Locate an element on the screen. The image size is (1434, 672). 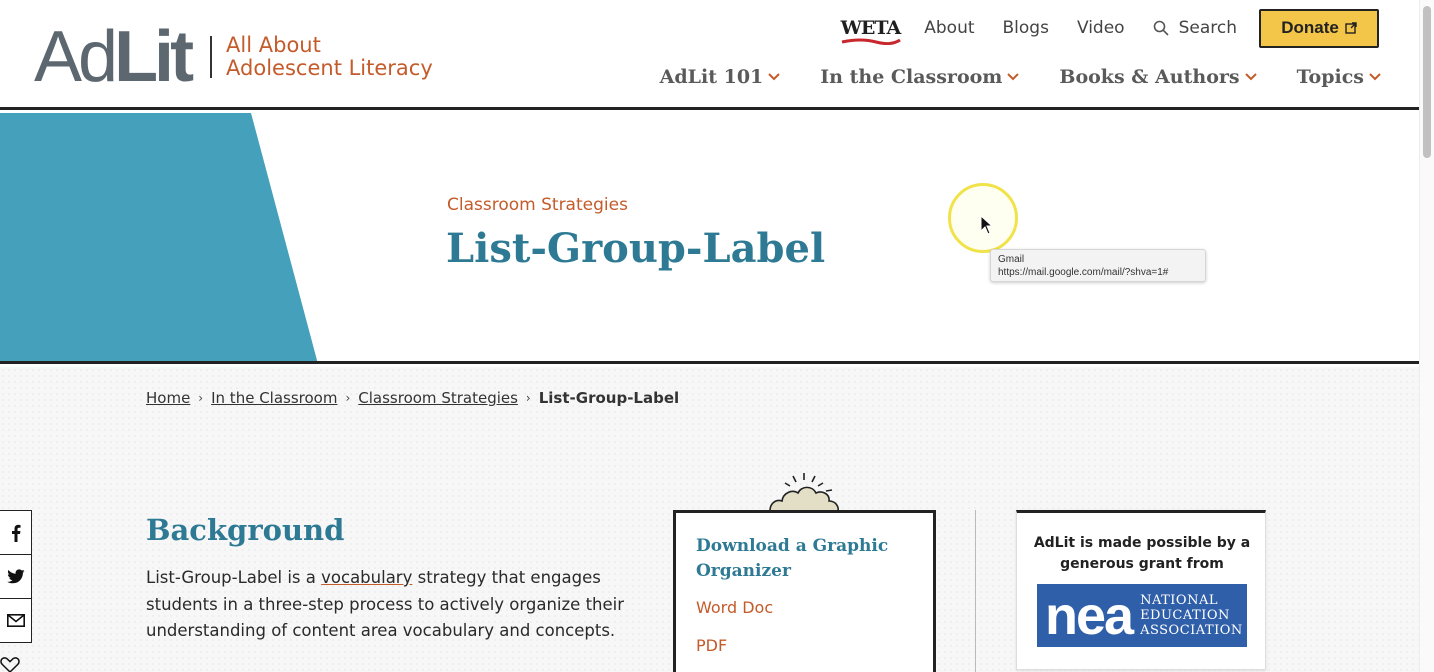
breadcrumb-home: Home is located at coordinates (168, 398).